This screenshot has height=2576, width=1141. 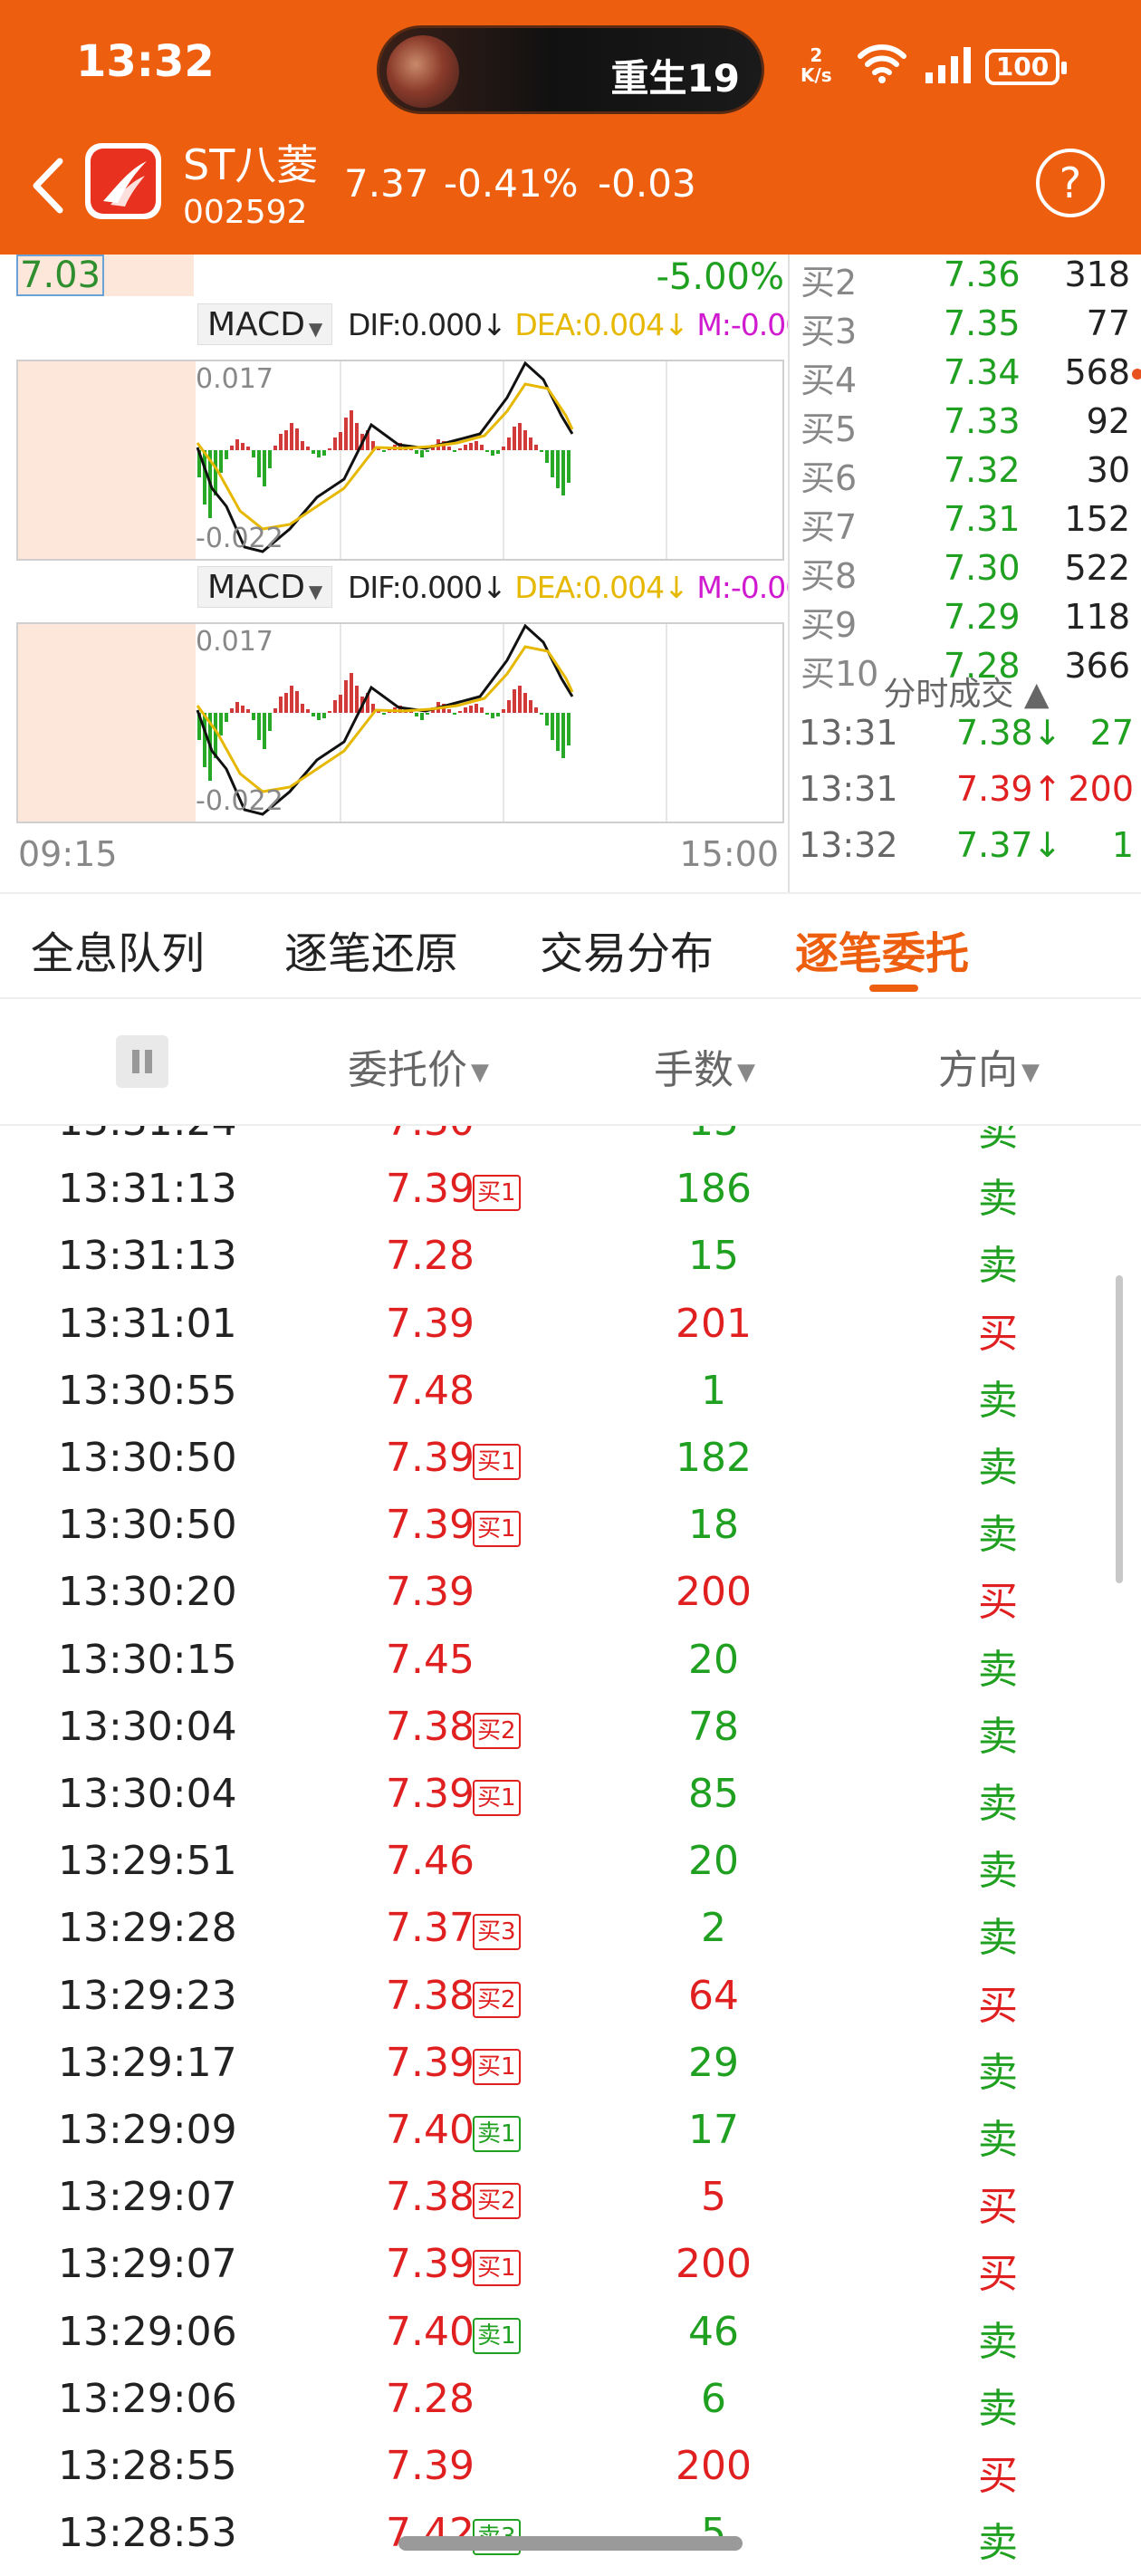 What do you see at coordinates (148, 2466) in the screenshot?
I see `order-time: 13:28:55` at bounding box center [148, 2466].